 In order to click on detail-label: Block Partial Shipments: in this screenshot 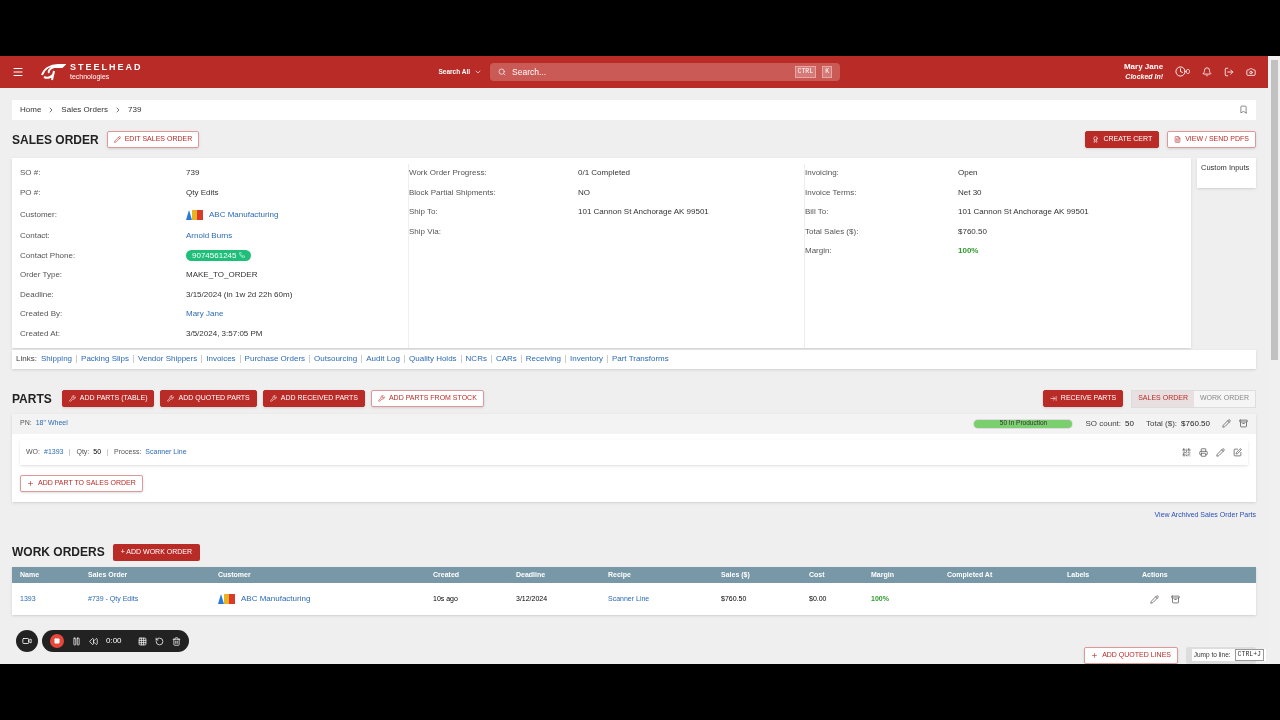, I will do `click(453, 192)`.